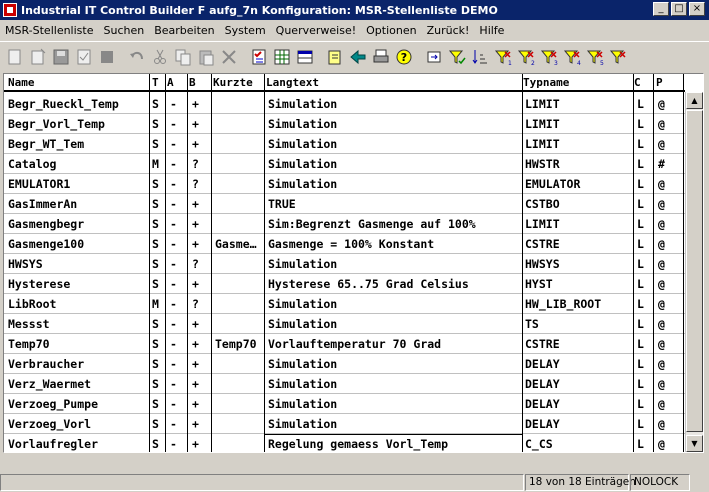  What do you see at coordinates (480, 57) in the screenshot?
I see `sort-icon` at bounding box center [480, 57].